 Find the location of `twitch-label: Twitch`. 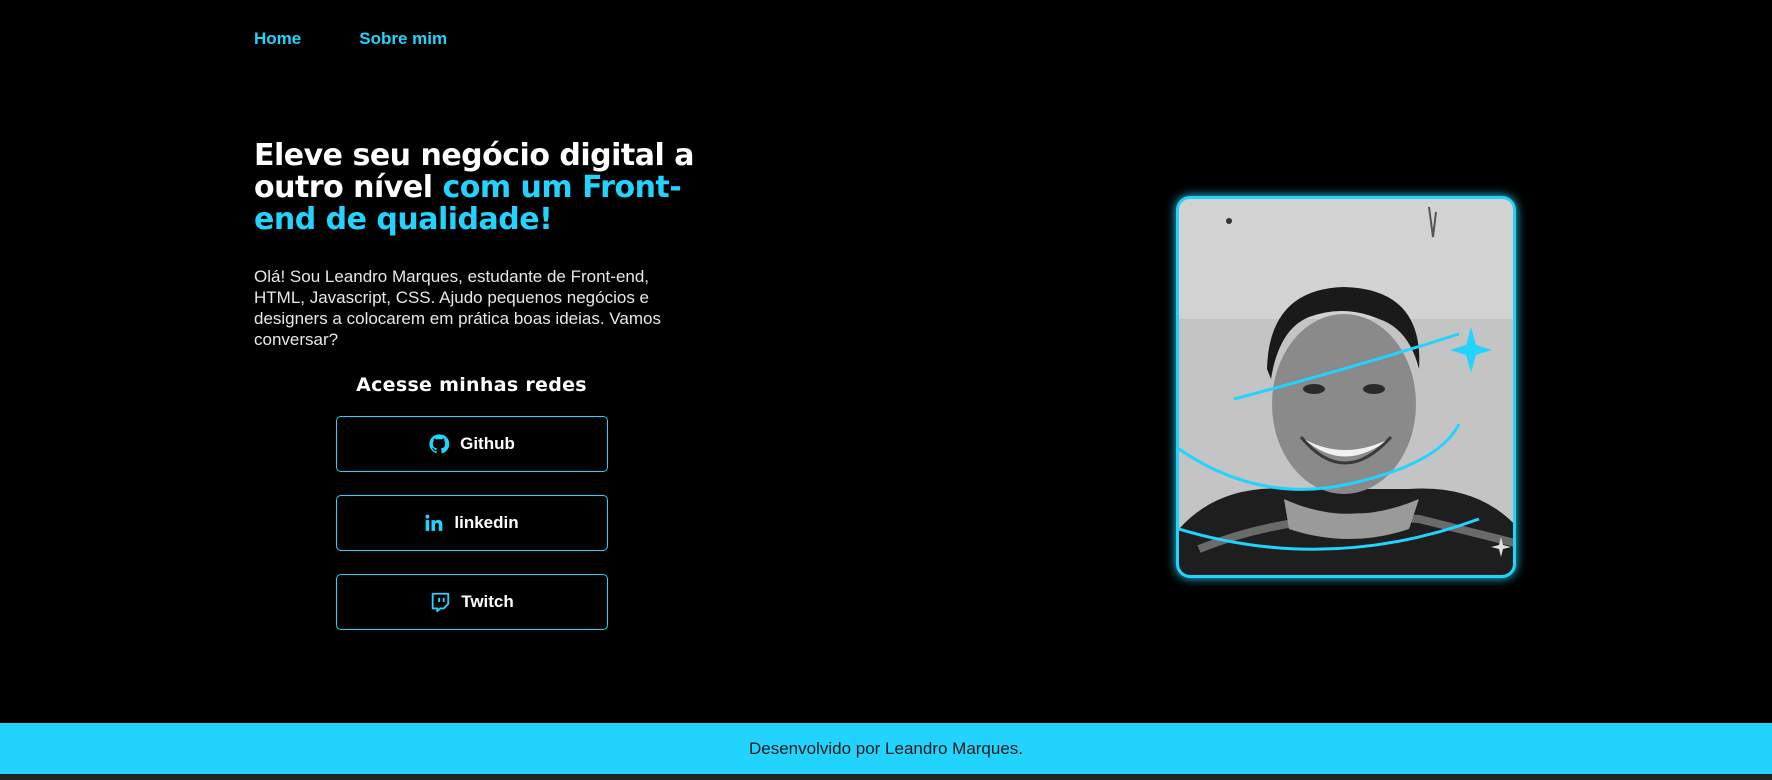

twitch-label: Twitch is located at coordinates (487, 601).